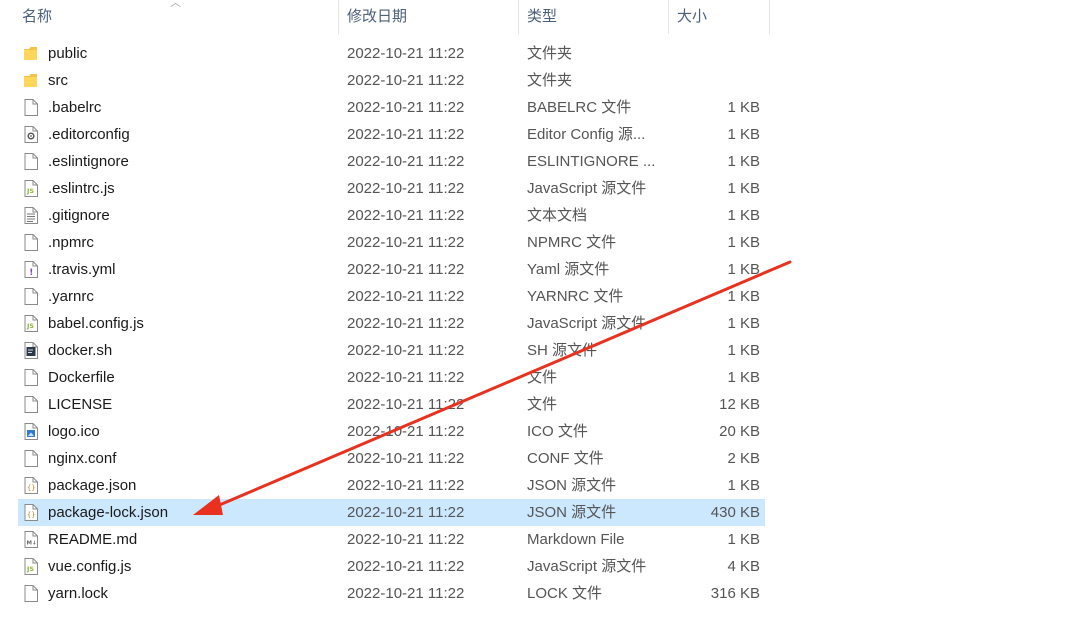 The image size is (1080, 641). What do you see at coordinates (743, 458) in the screenshot?
I see `file-size: 2 KB` at bounding box center [743, 458].